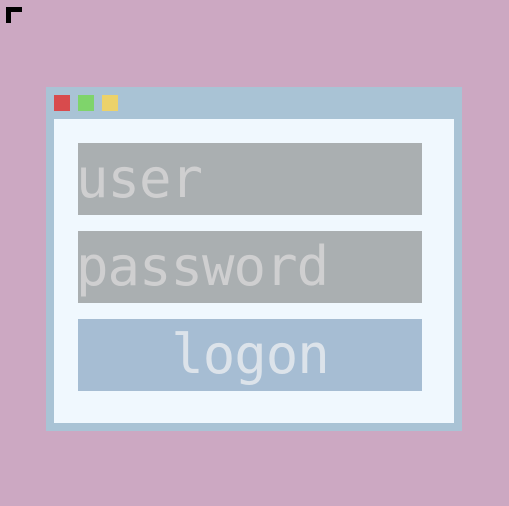  I want to click on username-input: user, so click(250, 179).